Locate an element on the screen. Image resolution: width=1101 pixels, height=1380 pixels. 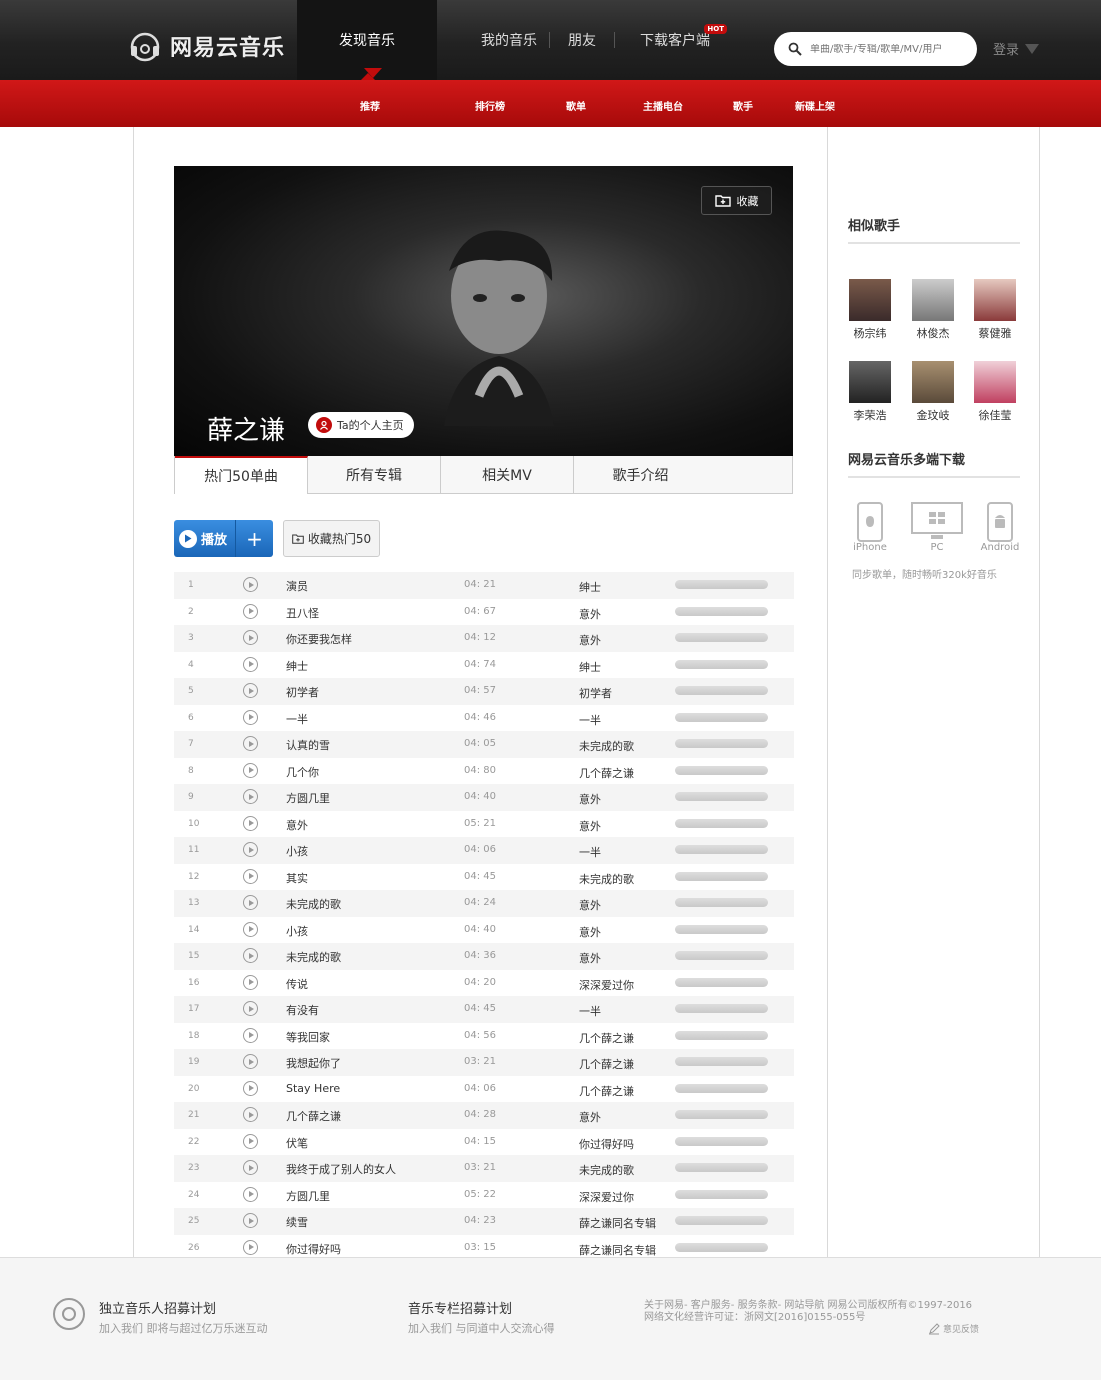
tab-albums: 所有专辑 is located at coordinates (374, 474).